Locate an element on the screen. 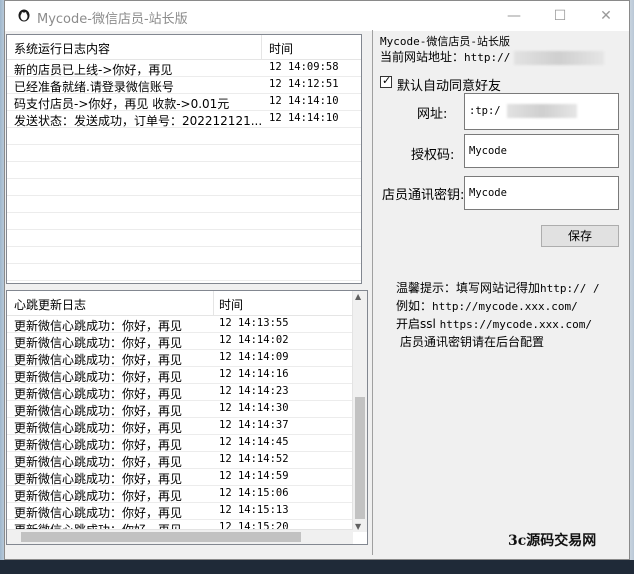  tip-url: http:// / is located at coordinates (570, 288).